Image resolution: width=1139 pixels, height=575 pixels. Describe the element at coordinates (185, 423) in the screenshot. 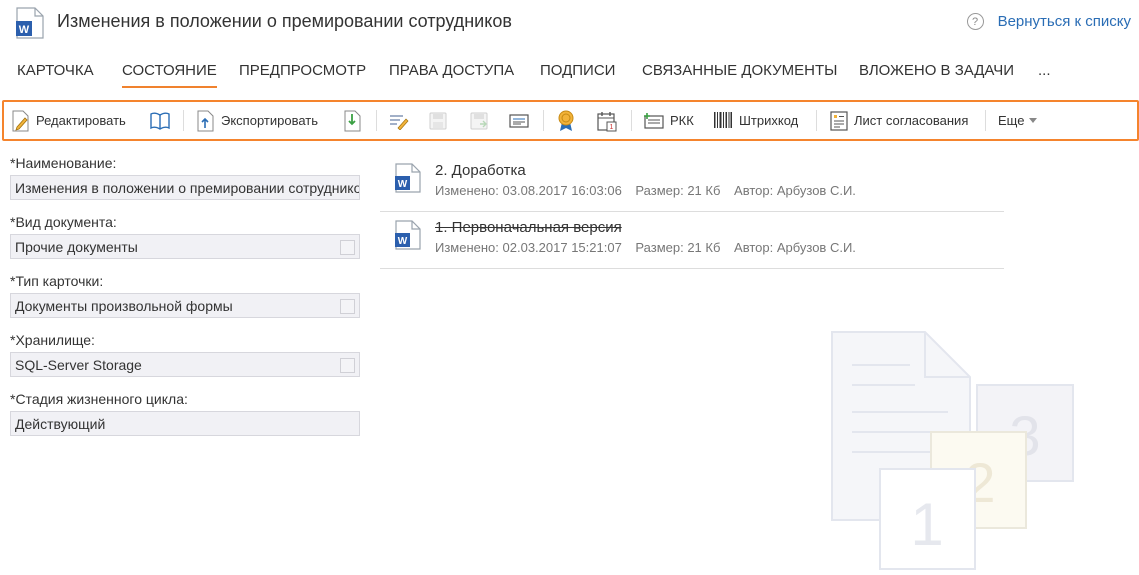

I see `lifecycle-stage-field: Действующий` at that location.